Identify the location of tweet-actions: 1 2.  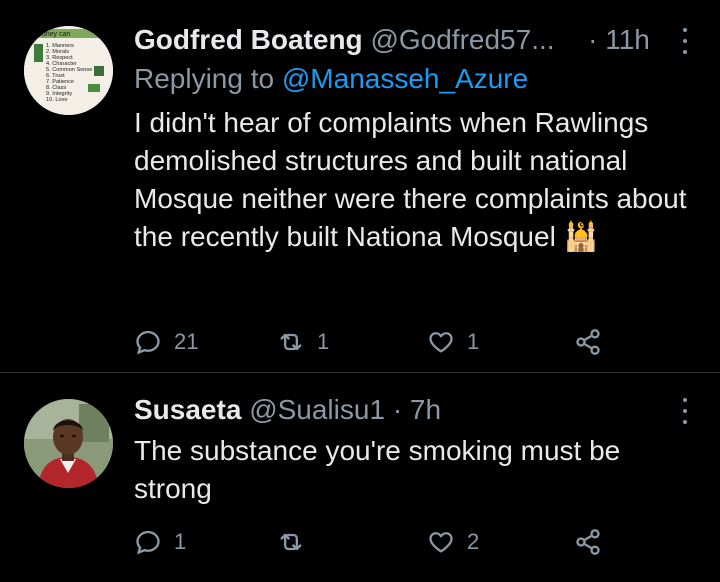
(374, 542).